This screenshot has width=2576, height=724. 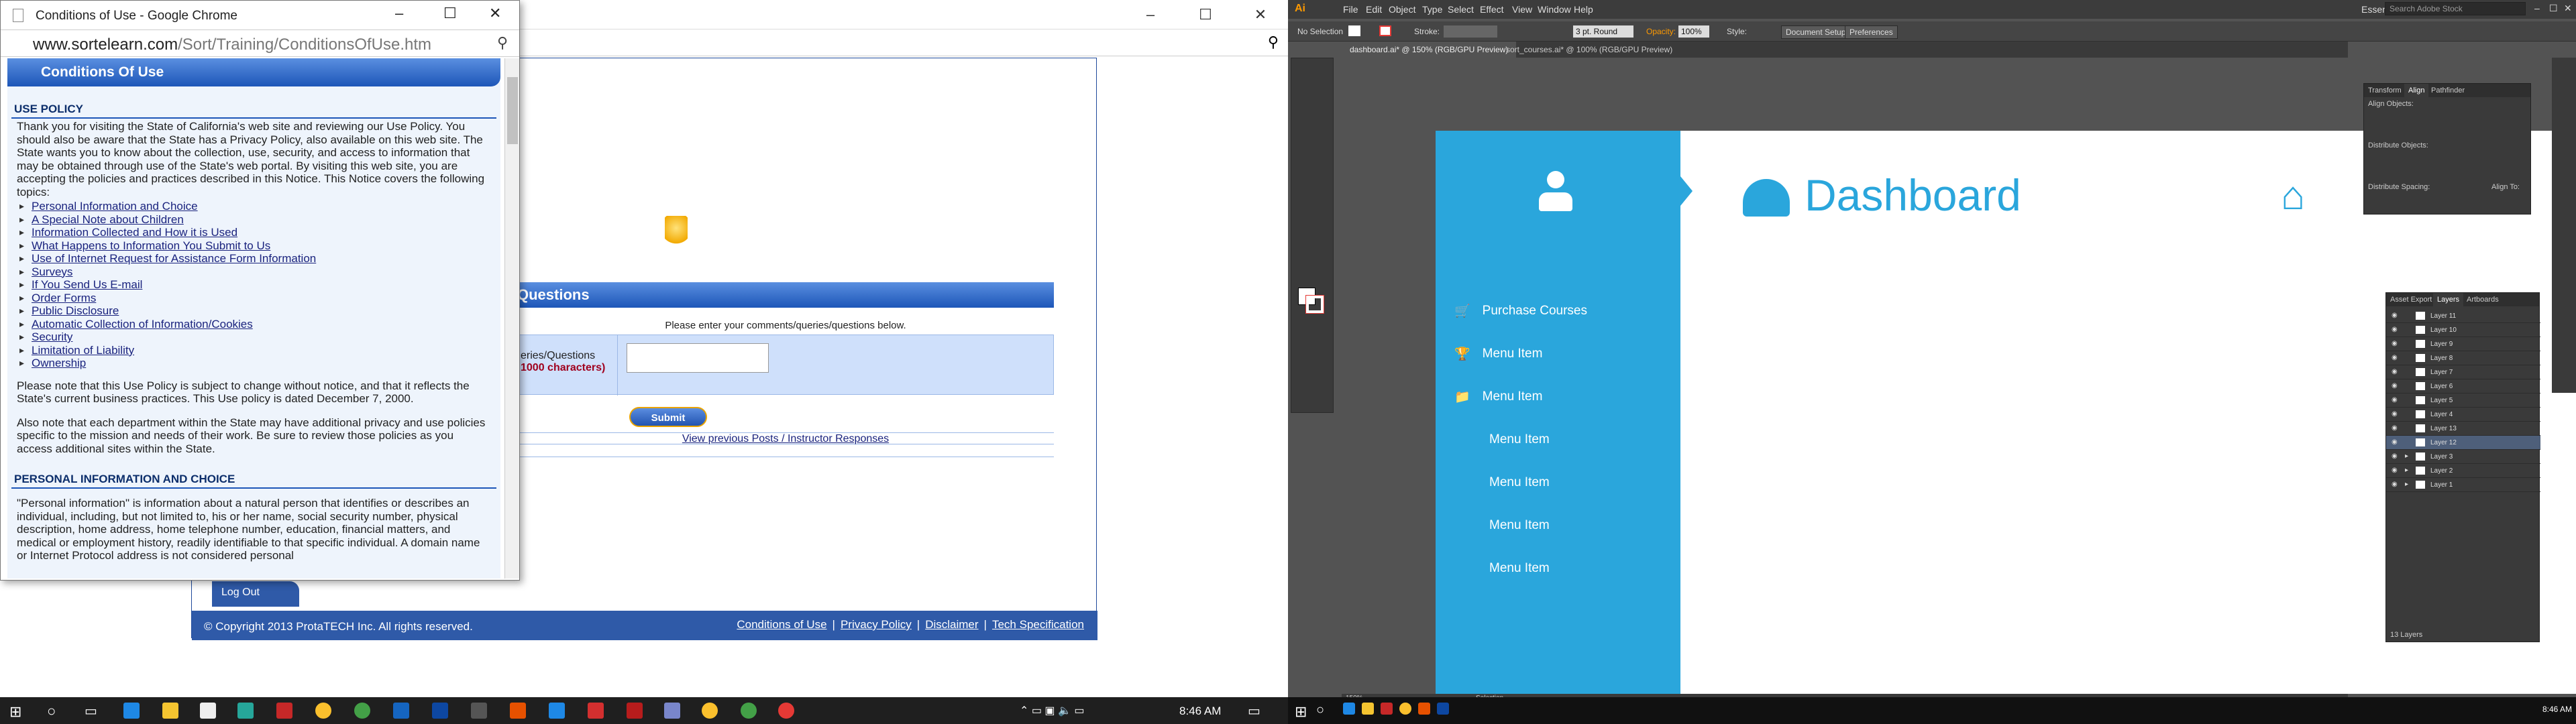 What do you see at coordinates (1871, 32) in the screenshot?
I see `preferences-button: Preferences` at bounding box center [1871, 32].